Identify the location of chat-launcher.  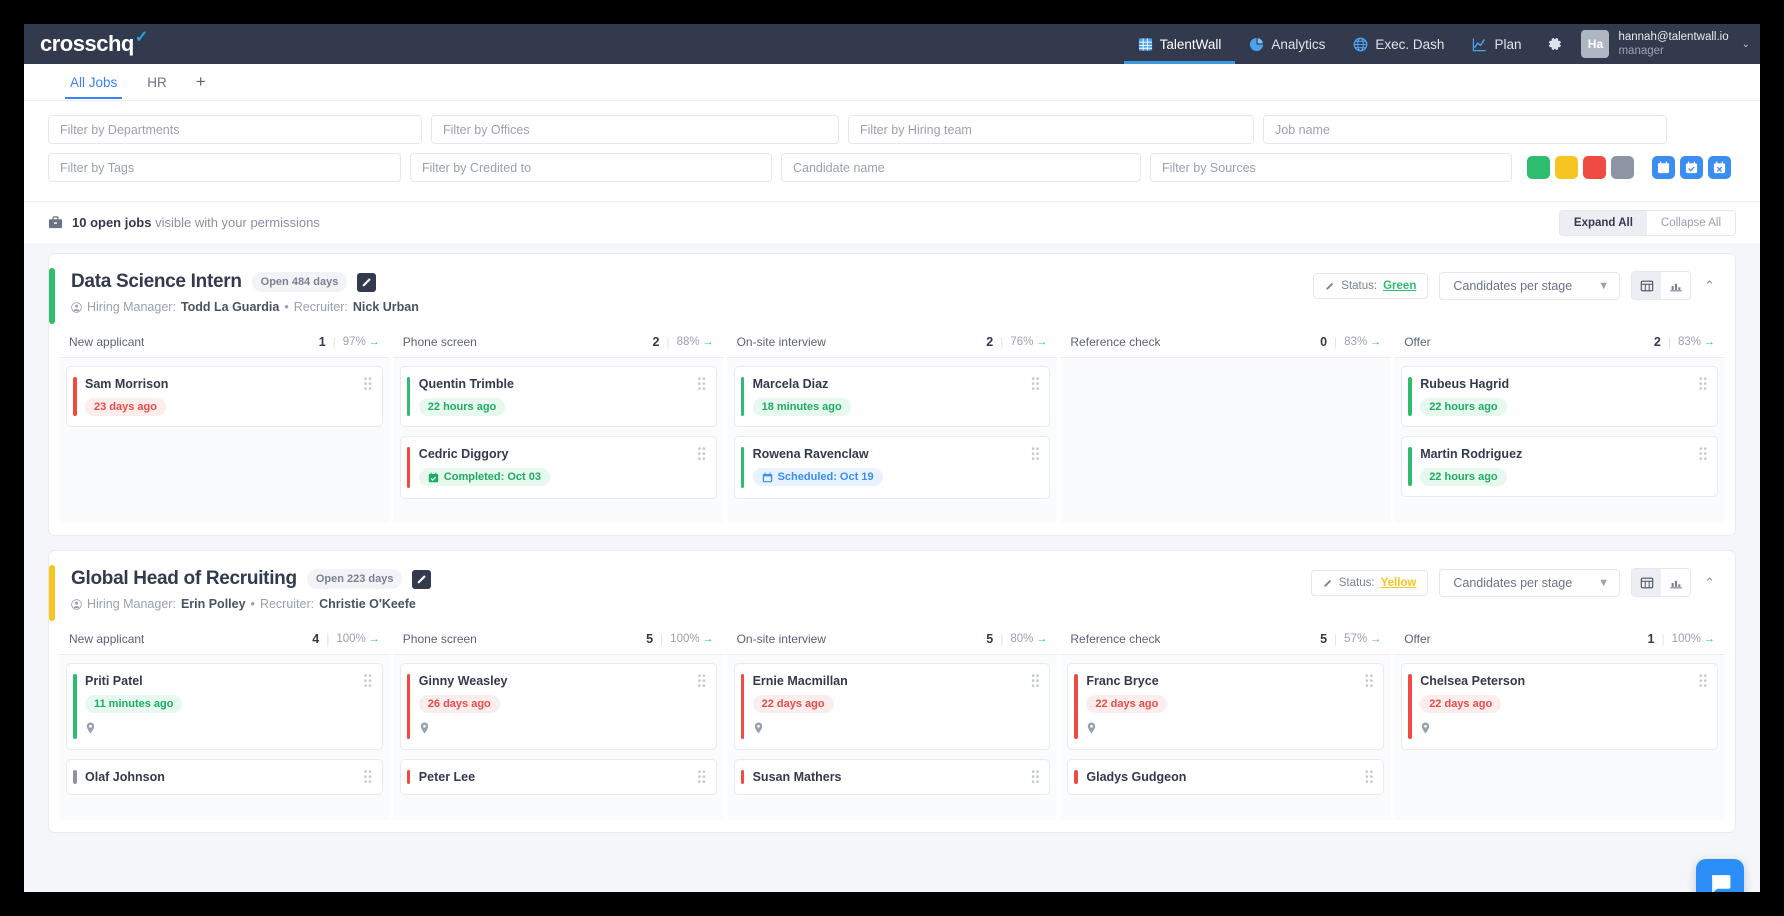
(1720, 875).